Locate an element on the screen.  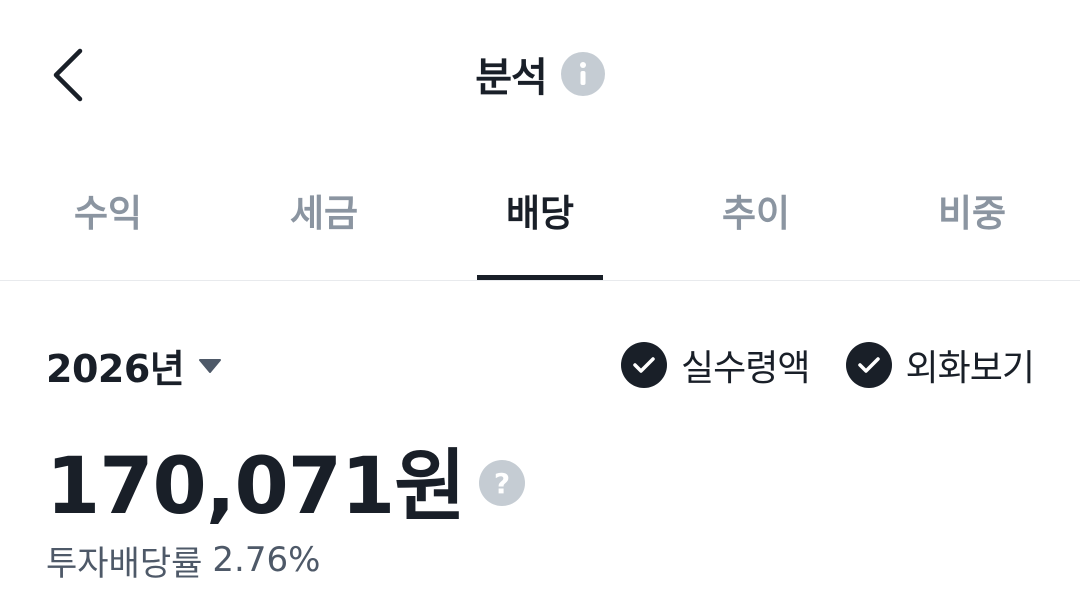
amount-row: 170,071원 ? is located at coordinates (286, 481).